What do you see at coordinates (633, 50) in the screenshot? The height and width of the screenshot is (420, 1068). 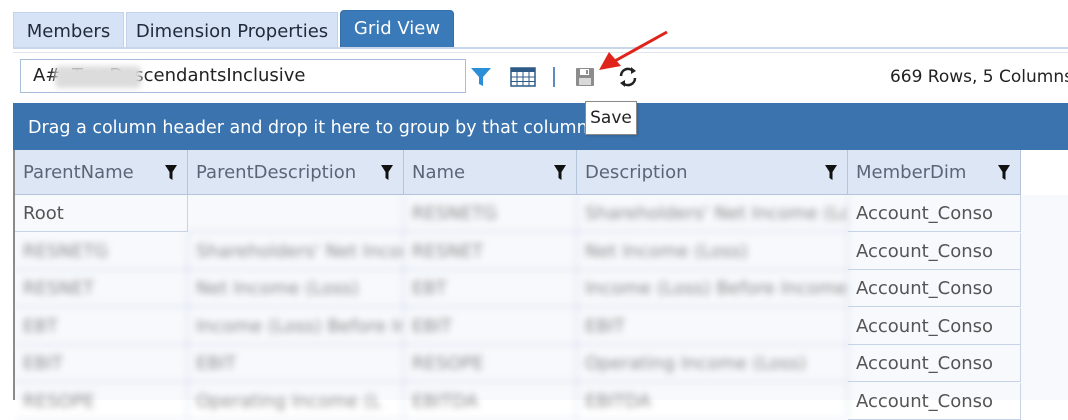 I see `annotation-arrow-icon` at bounding box center [633, 50].